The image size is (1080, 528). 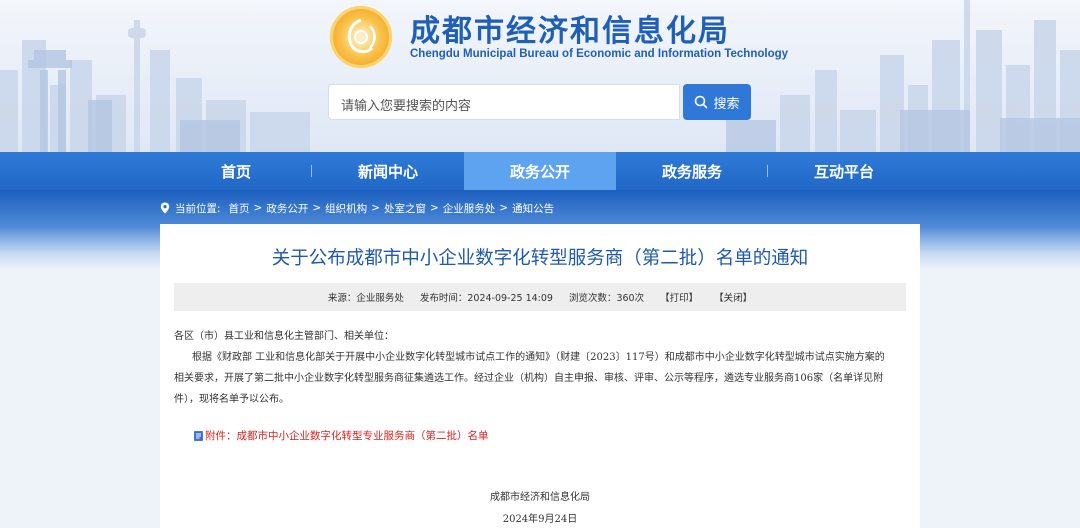 I want to click on nav-item-services: 政务服务, so click(x=692, y=171).